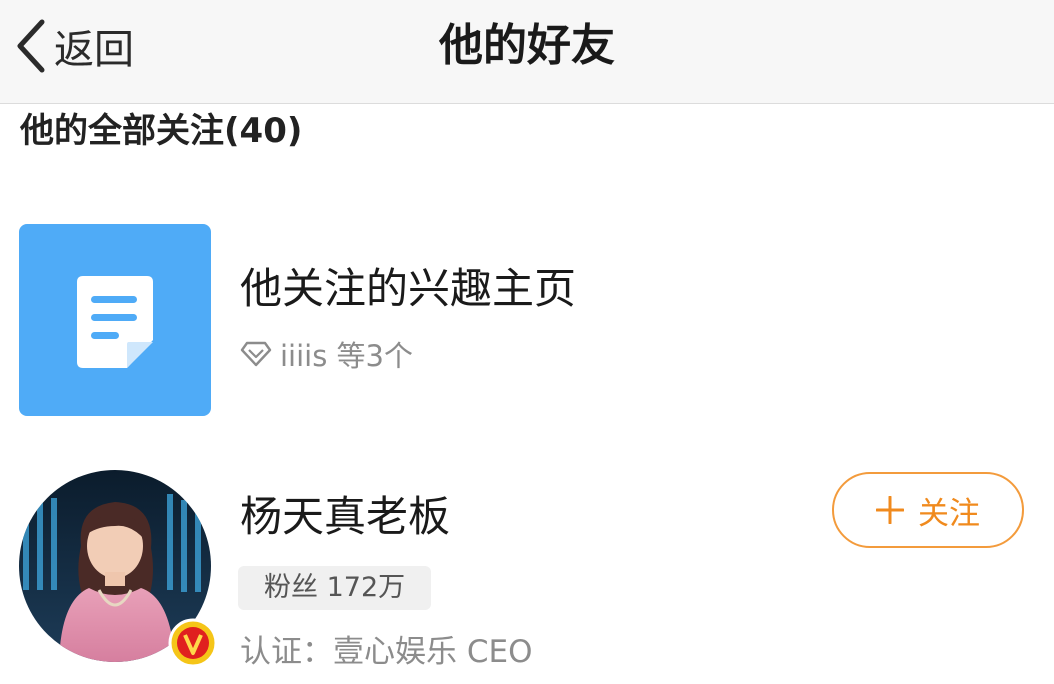 The image size is (1054, 684). I want to click on diamond-icon, so click(256, 354).